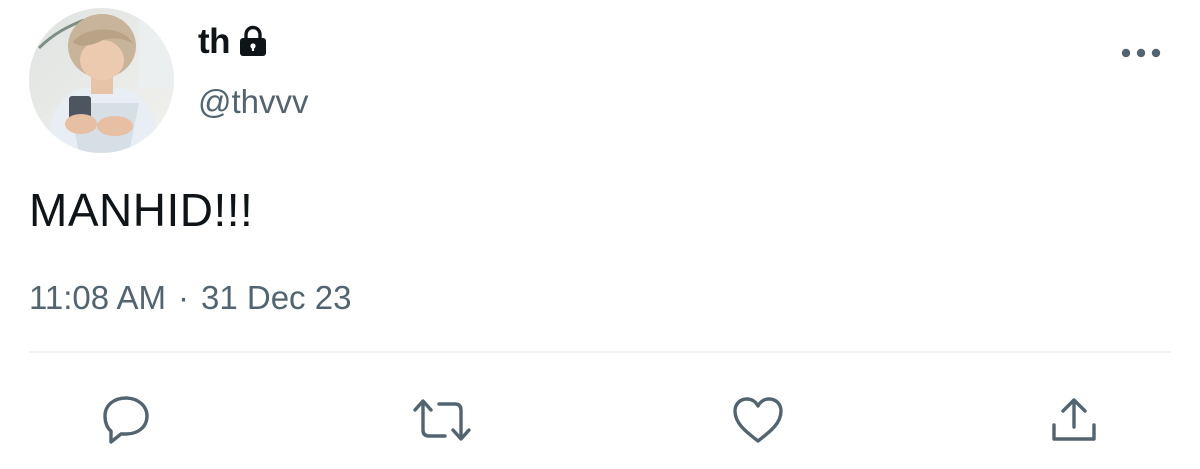 The width and height of the screenshot is (1200, 469). Describe the element at coordinates (276, 297) in the screenshot. I see `tweet-date: 31 Dec 23` at that location.